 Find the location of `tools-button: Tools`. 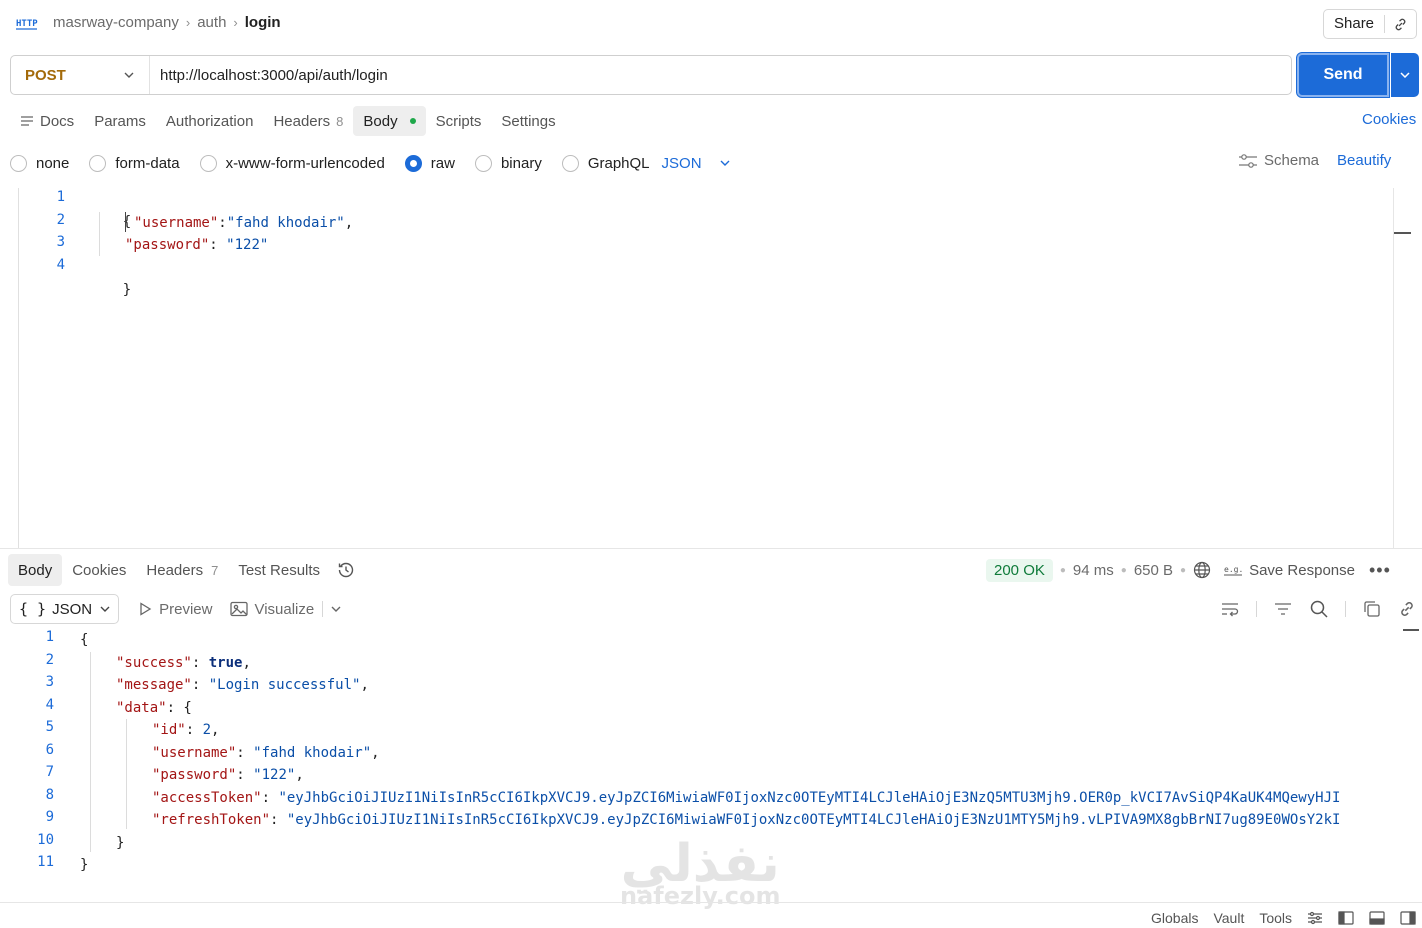

tools-button: Tools is located at coordinates (1275, 918).